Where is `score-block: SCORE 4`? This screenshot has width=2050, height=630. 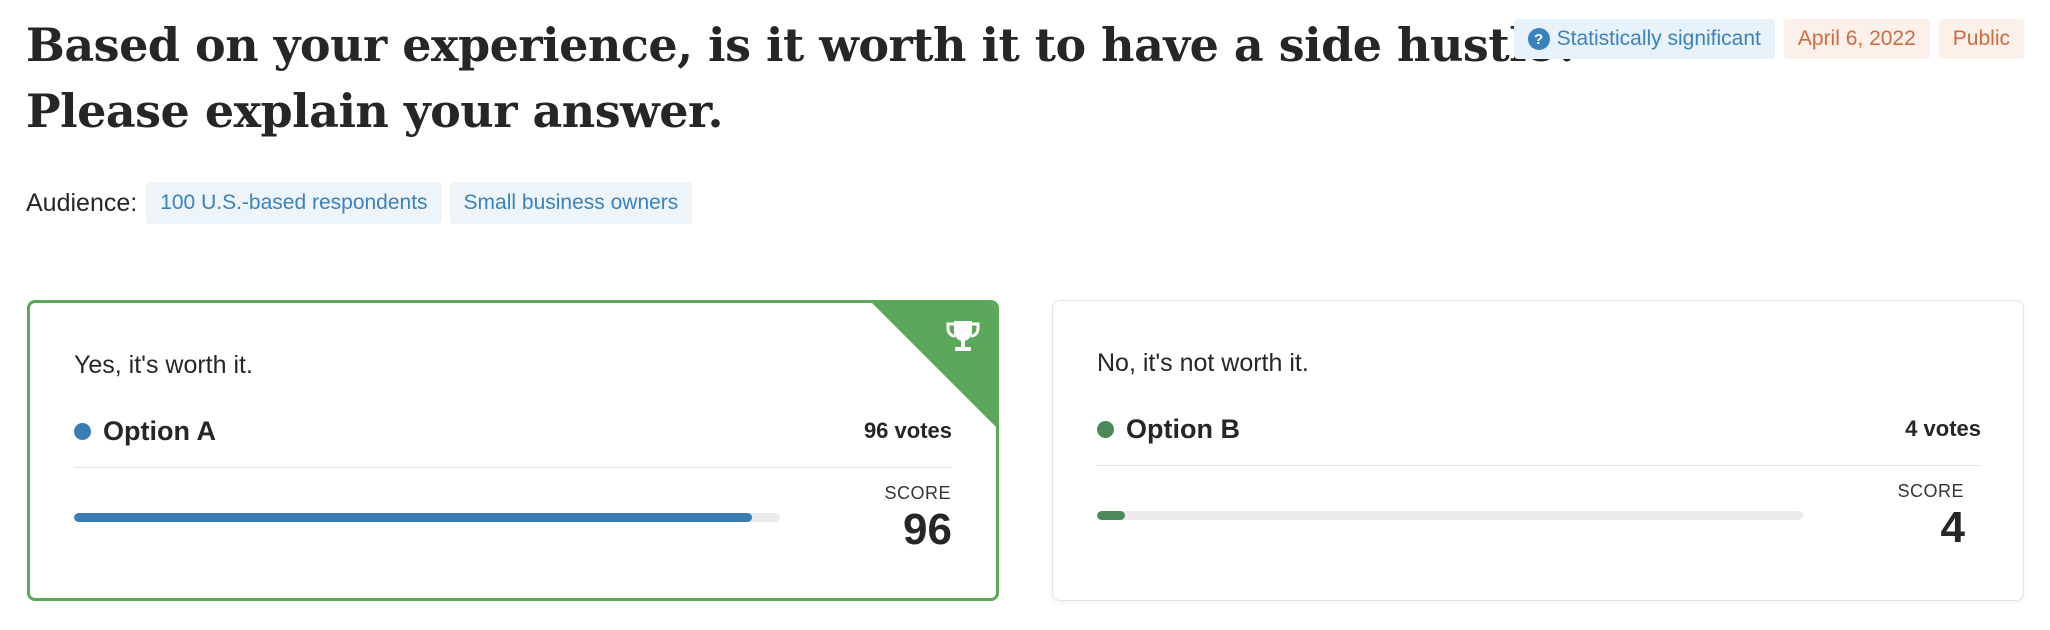
score-block: SCORE 4 is located at coordinates (1905, 517).